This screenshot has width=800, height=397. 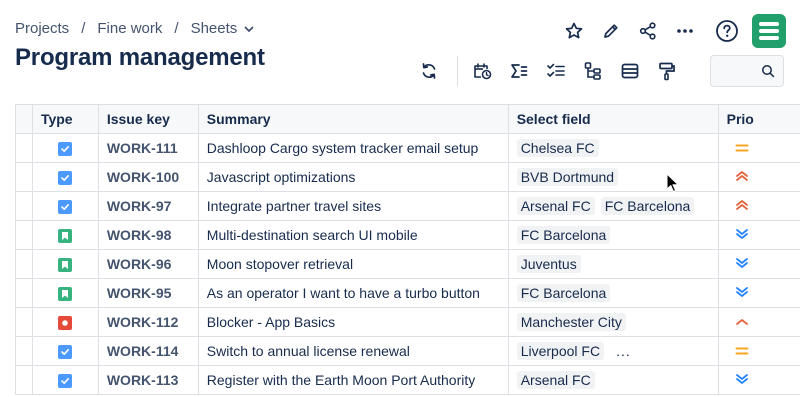 I want to click on column-header-issue-key: Issue key, so click(x=148, y=119).